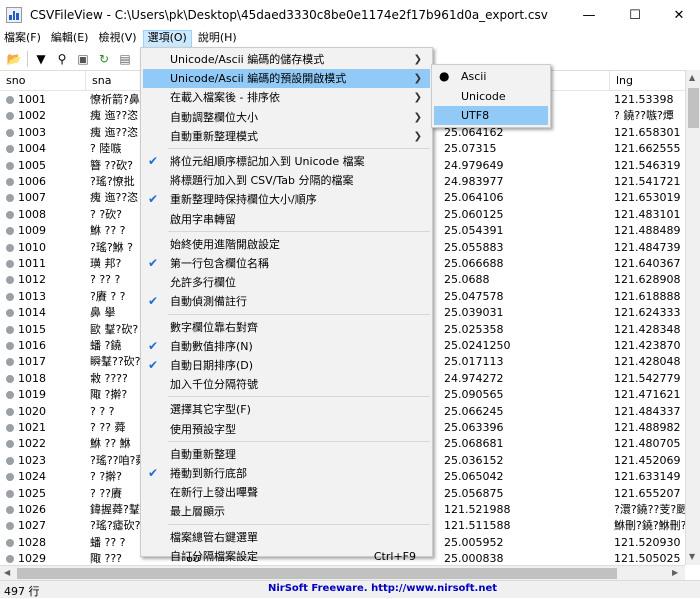 This screenshot has width=700, height=599. I want to click on options-menu-item: 在新行上發出嗶聲, so click(286, 492).